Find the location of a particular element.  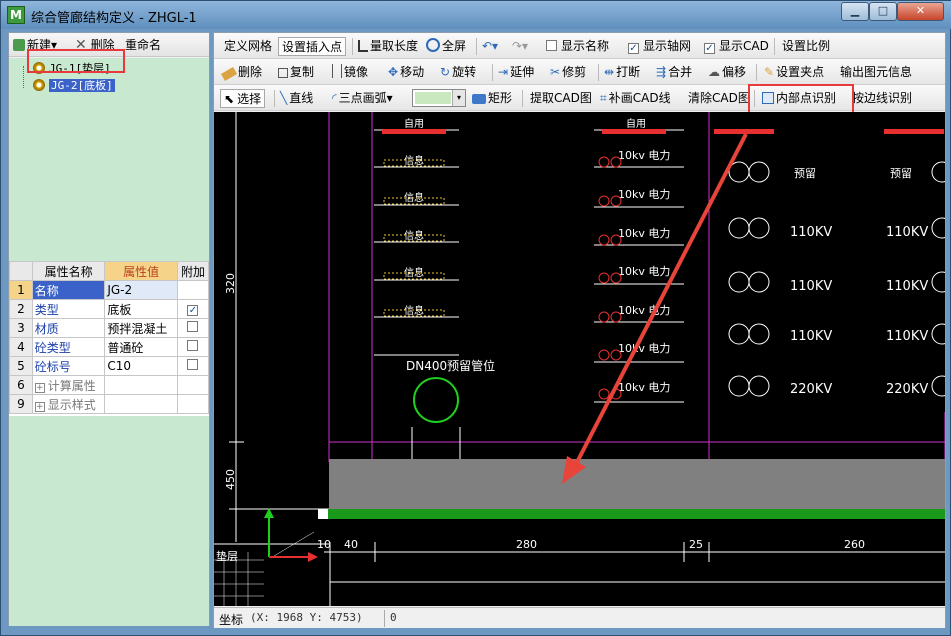

color-select: ▾ is located at coordinates (439, 98).